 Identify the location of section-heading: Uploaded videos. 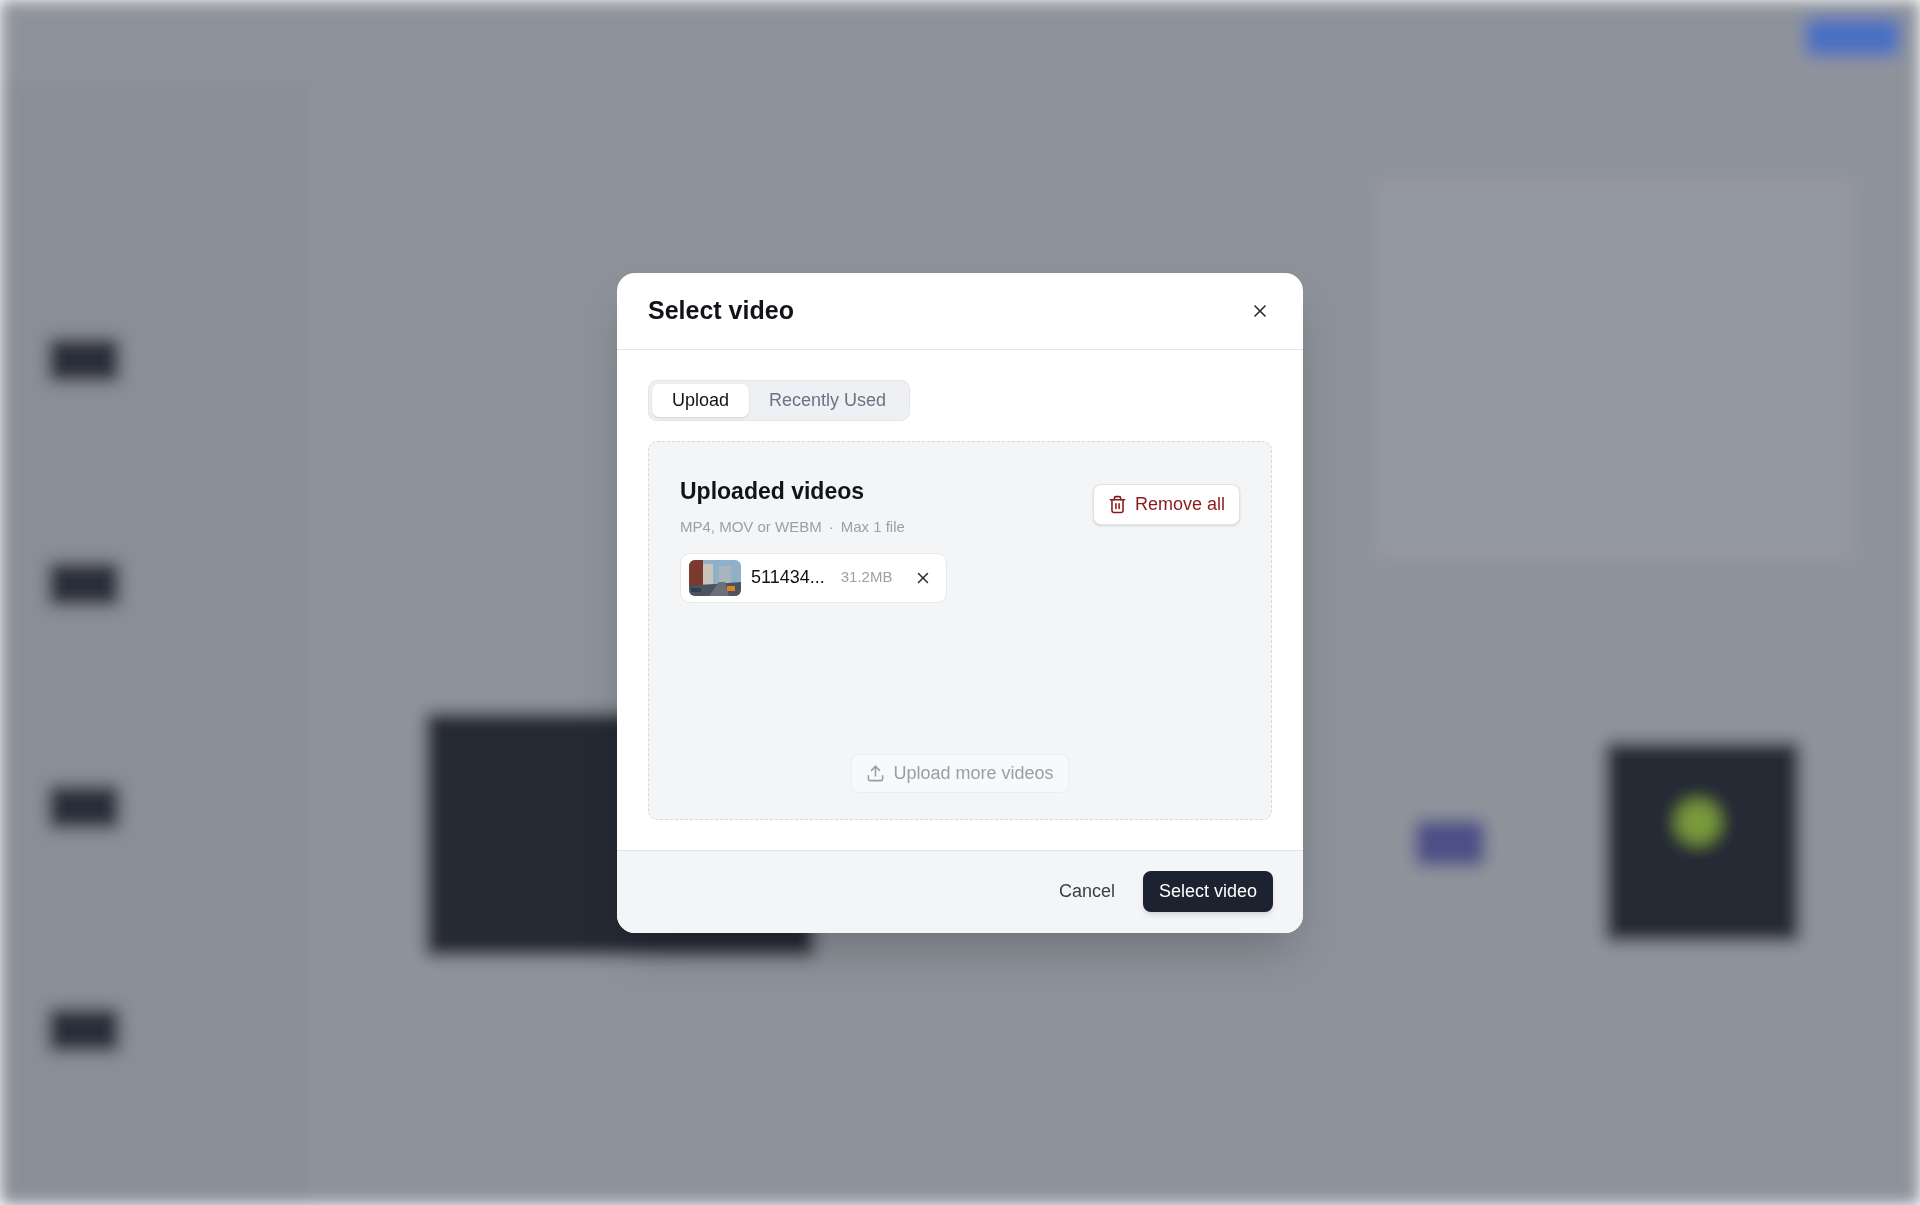
(773, 491).